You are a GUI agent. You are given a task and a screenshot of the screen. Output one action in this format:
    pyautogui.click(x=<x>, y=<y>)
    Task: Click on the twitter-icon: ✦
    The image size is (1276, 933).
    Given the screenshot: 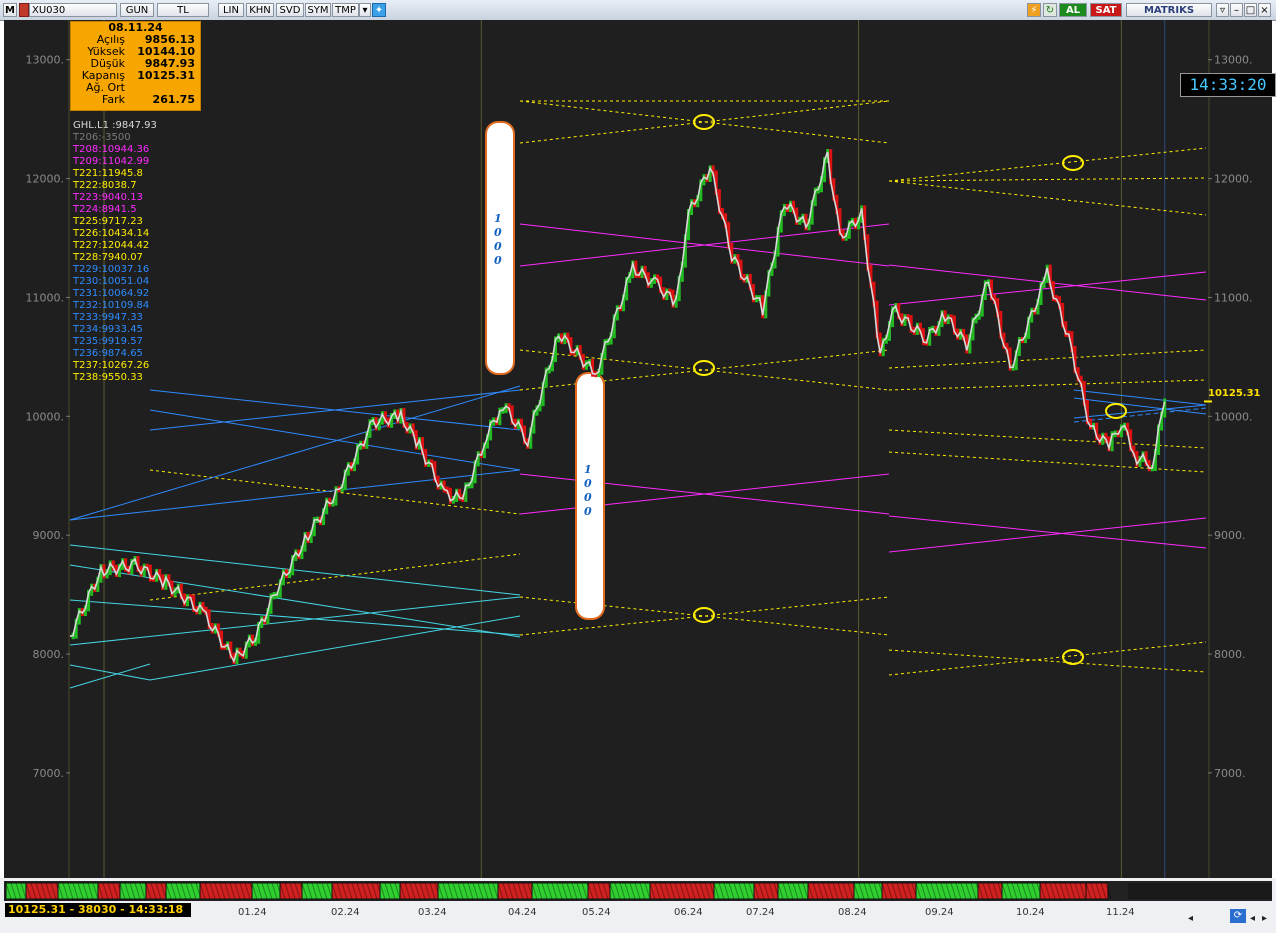 What is the action you would take?
    pyautogui.click(x=379, y=10)
    